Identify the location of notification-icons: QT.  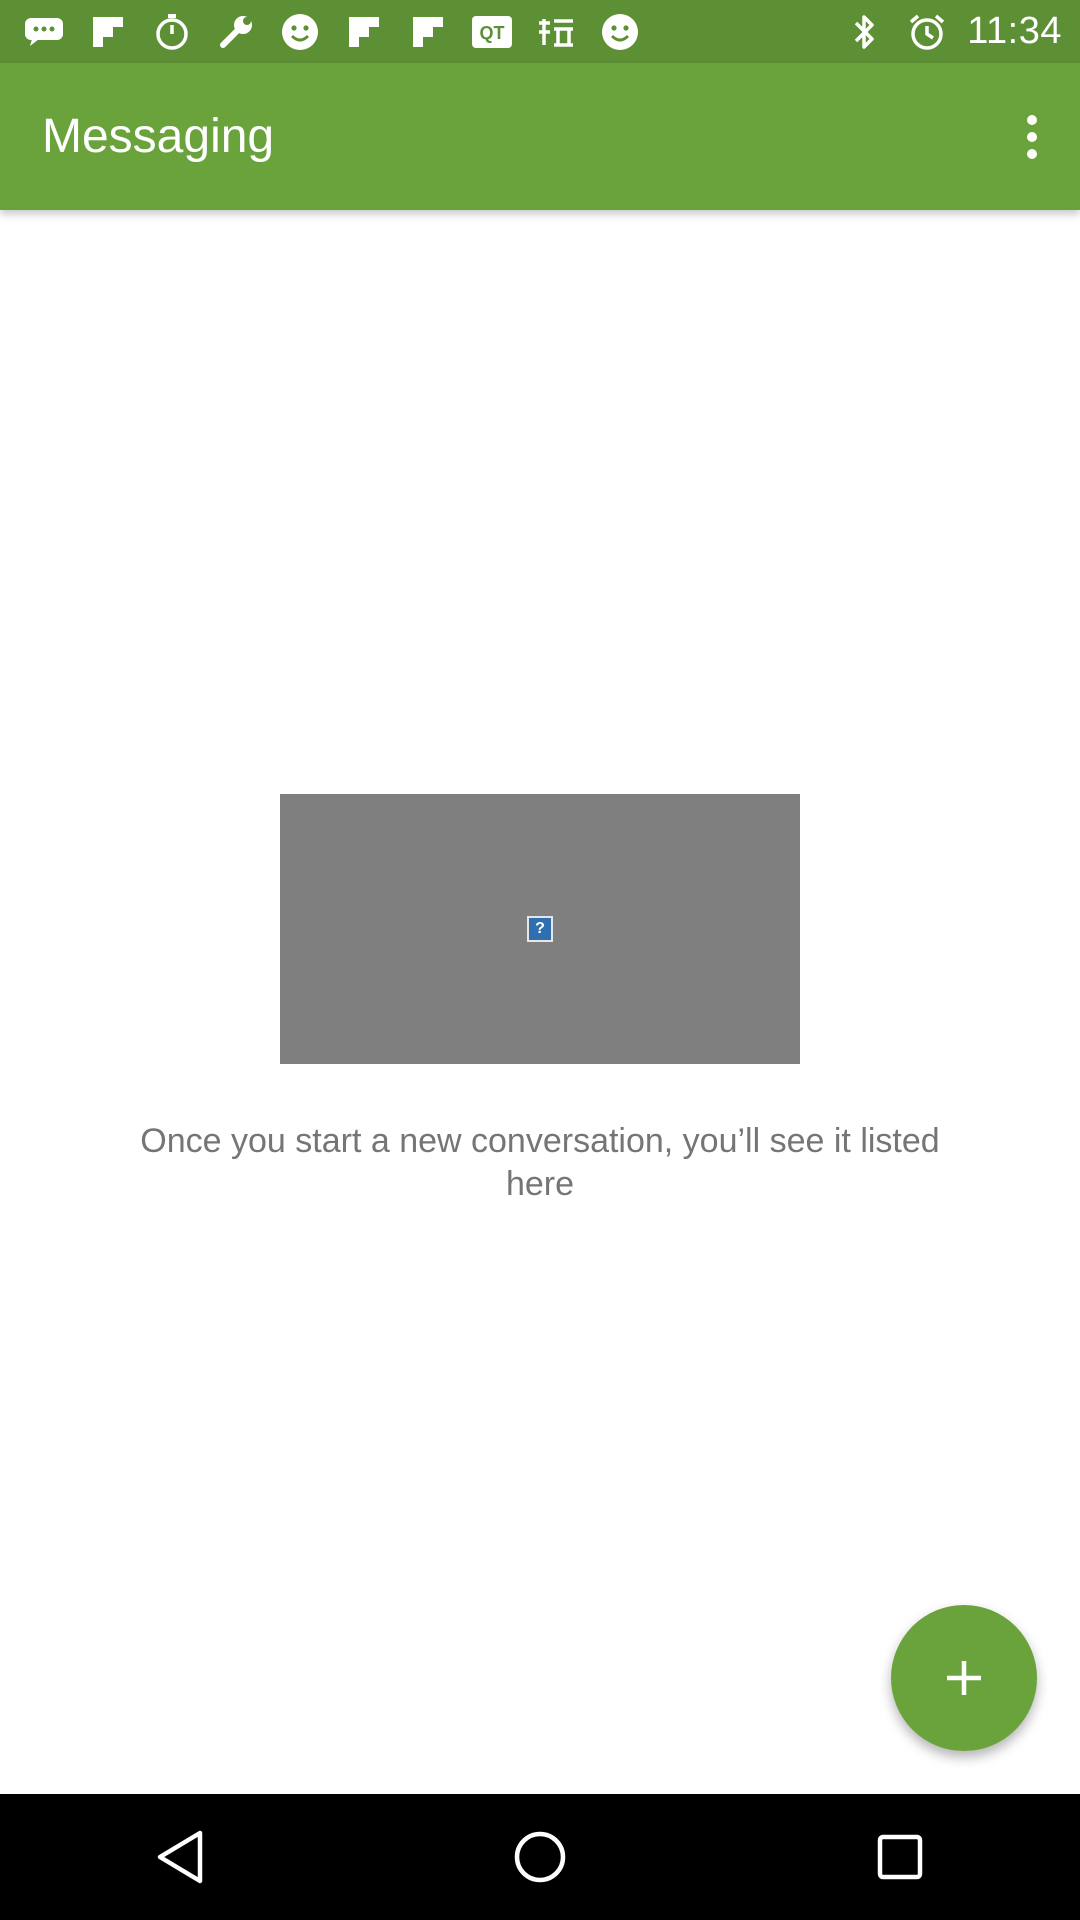
(321, 32).